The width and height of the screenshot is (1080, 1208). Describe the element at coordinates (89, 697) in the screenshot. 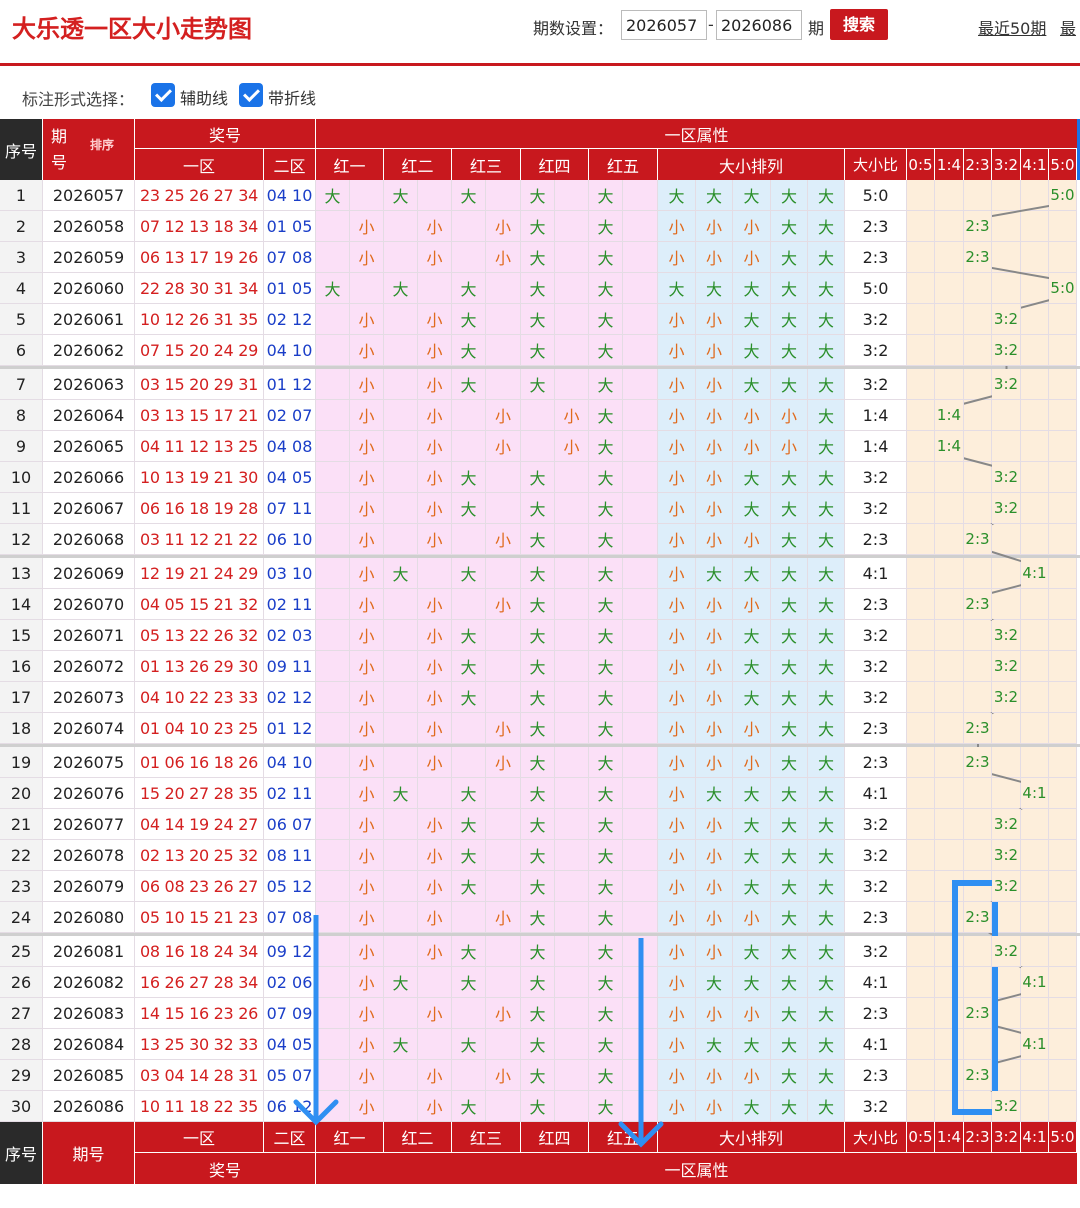

I see `row-period: 2026073` at that location.